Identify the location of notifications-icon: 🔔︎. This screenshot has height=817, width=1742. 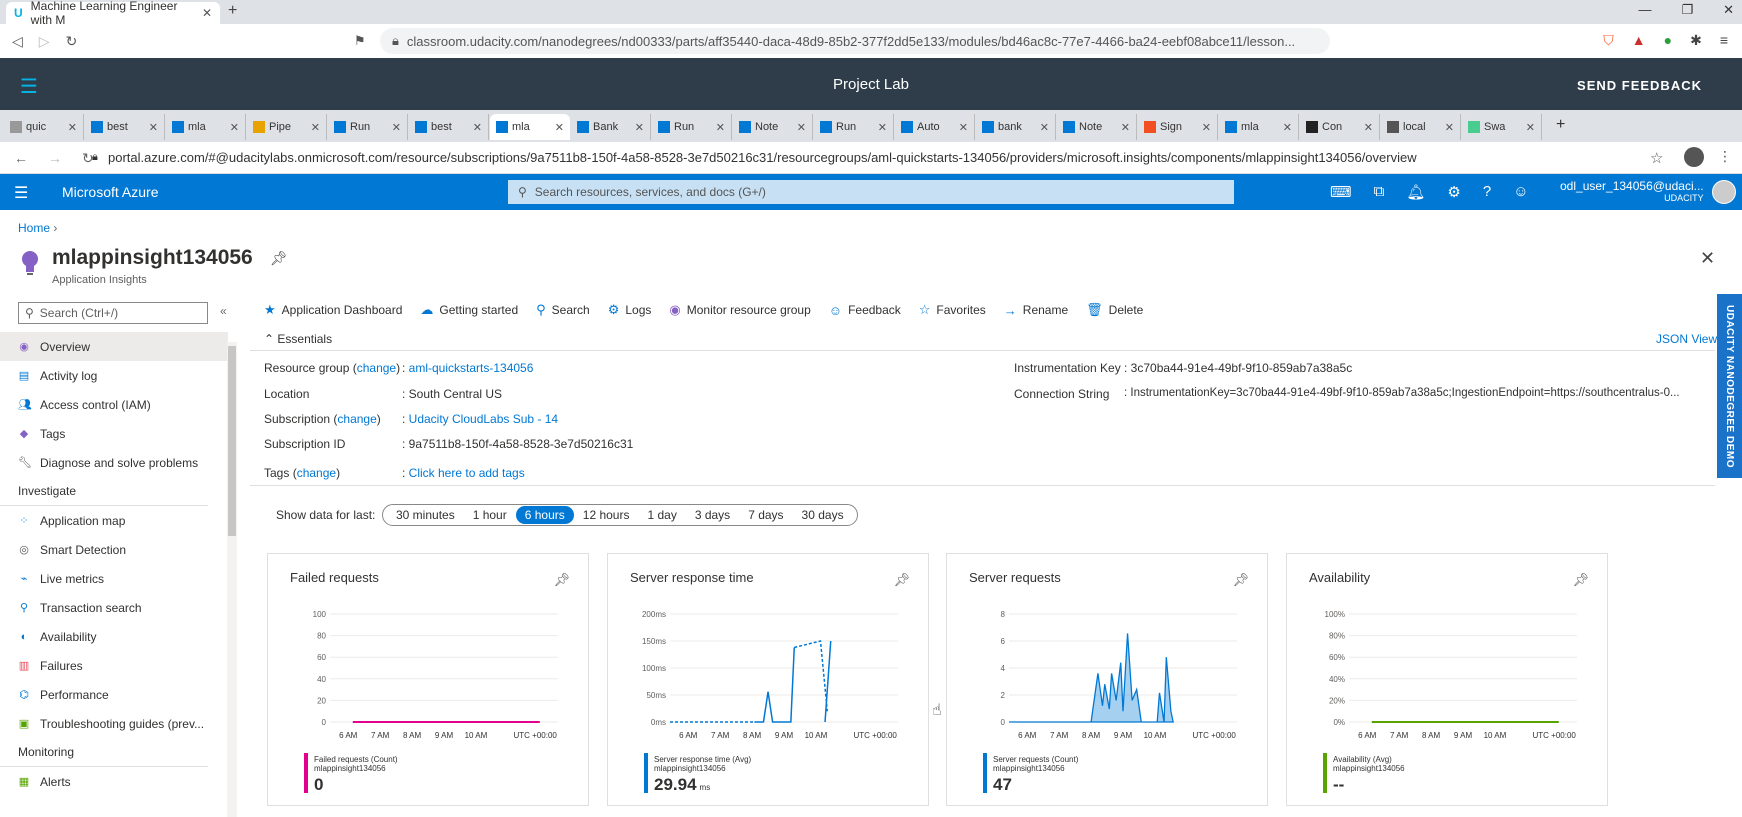
(1415, 192).